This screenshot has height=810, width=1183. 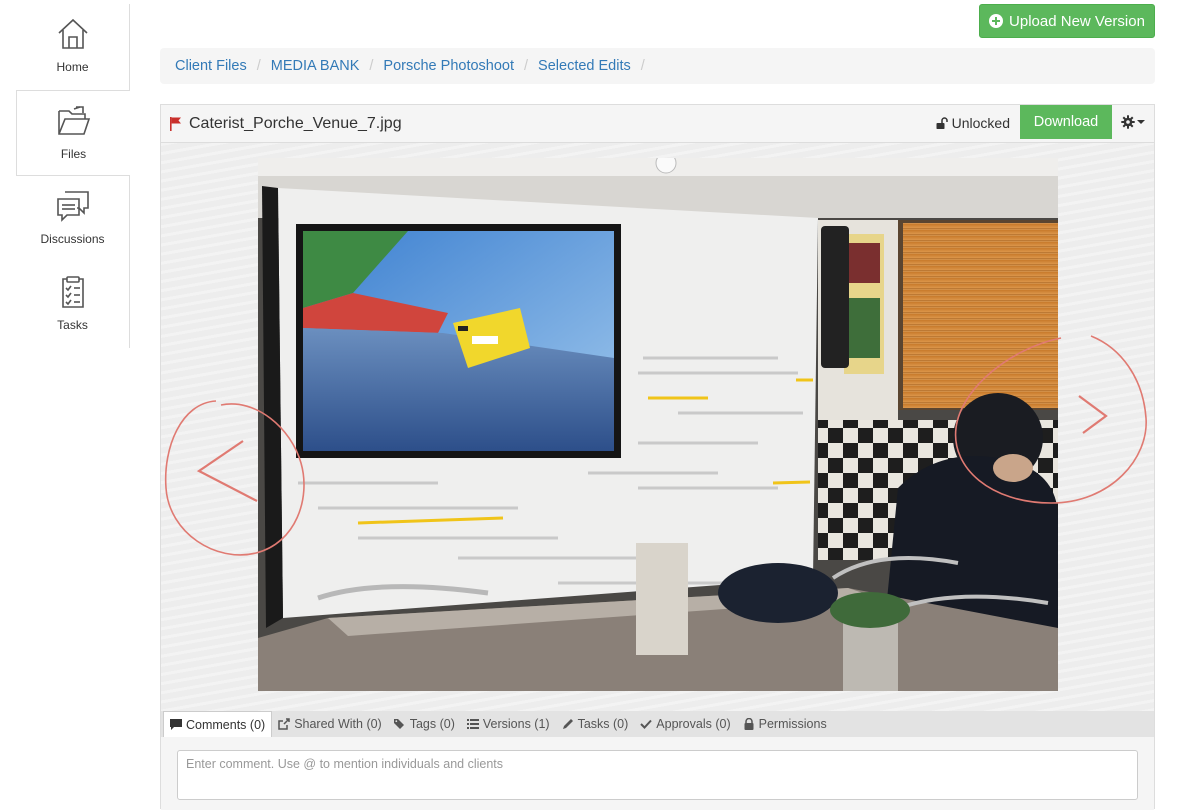 I want to click on breadcrumb-link: Porsche Photoshoot, so click(x=448, y=66).